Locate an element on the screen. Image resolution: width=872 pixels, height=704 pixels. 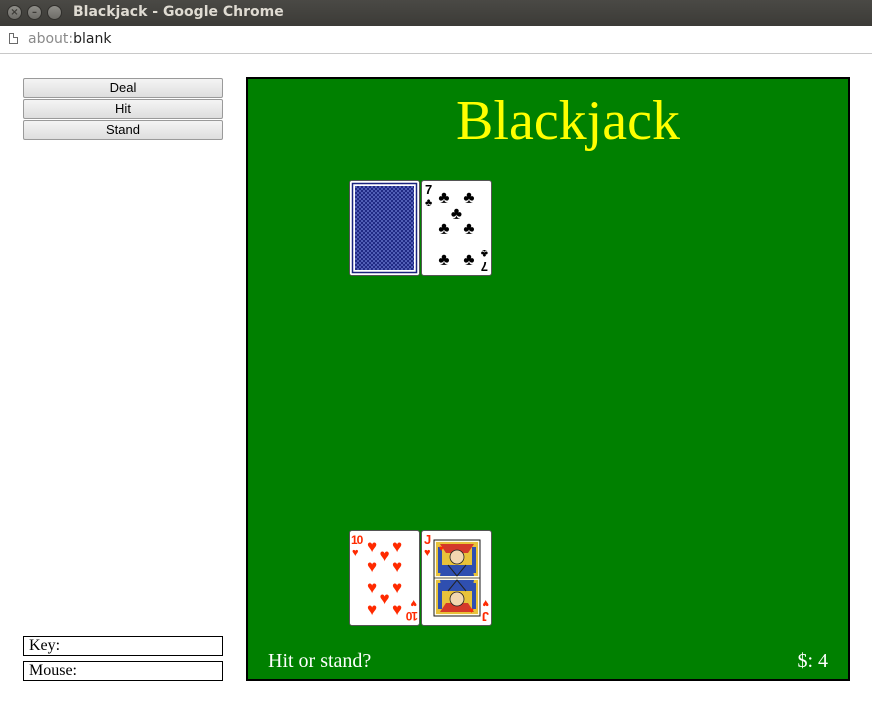
money-counter: $: 4 is located at coordinates (812, 661).